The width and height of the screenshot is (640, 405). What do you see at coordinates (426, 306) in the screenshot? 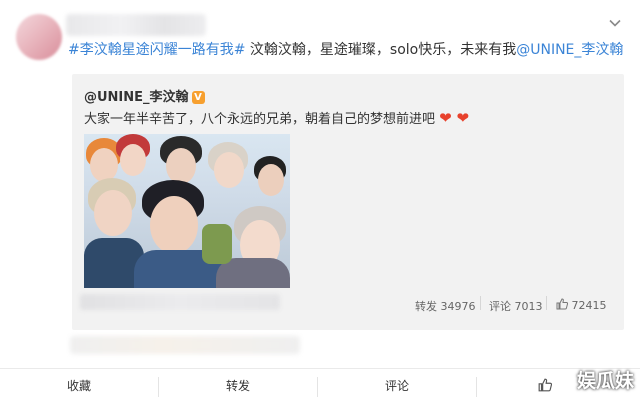
I see `repost-label: 转发` at bounding box center [426, 306].